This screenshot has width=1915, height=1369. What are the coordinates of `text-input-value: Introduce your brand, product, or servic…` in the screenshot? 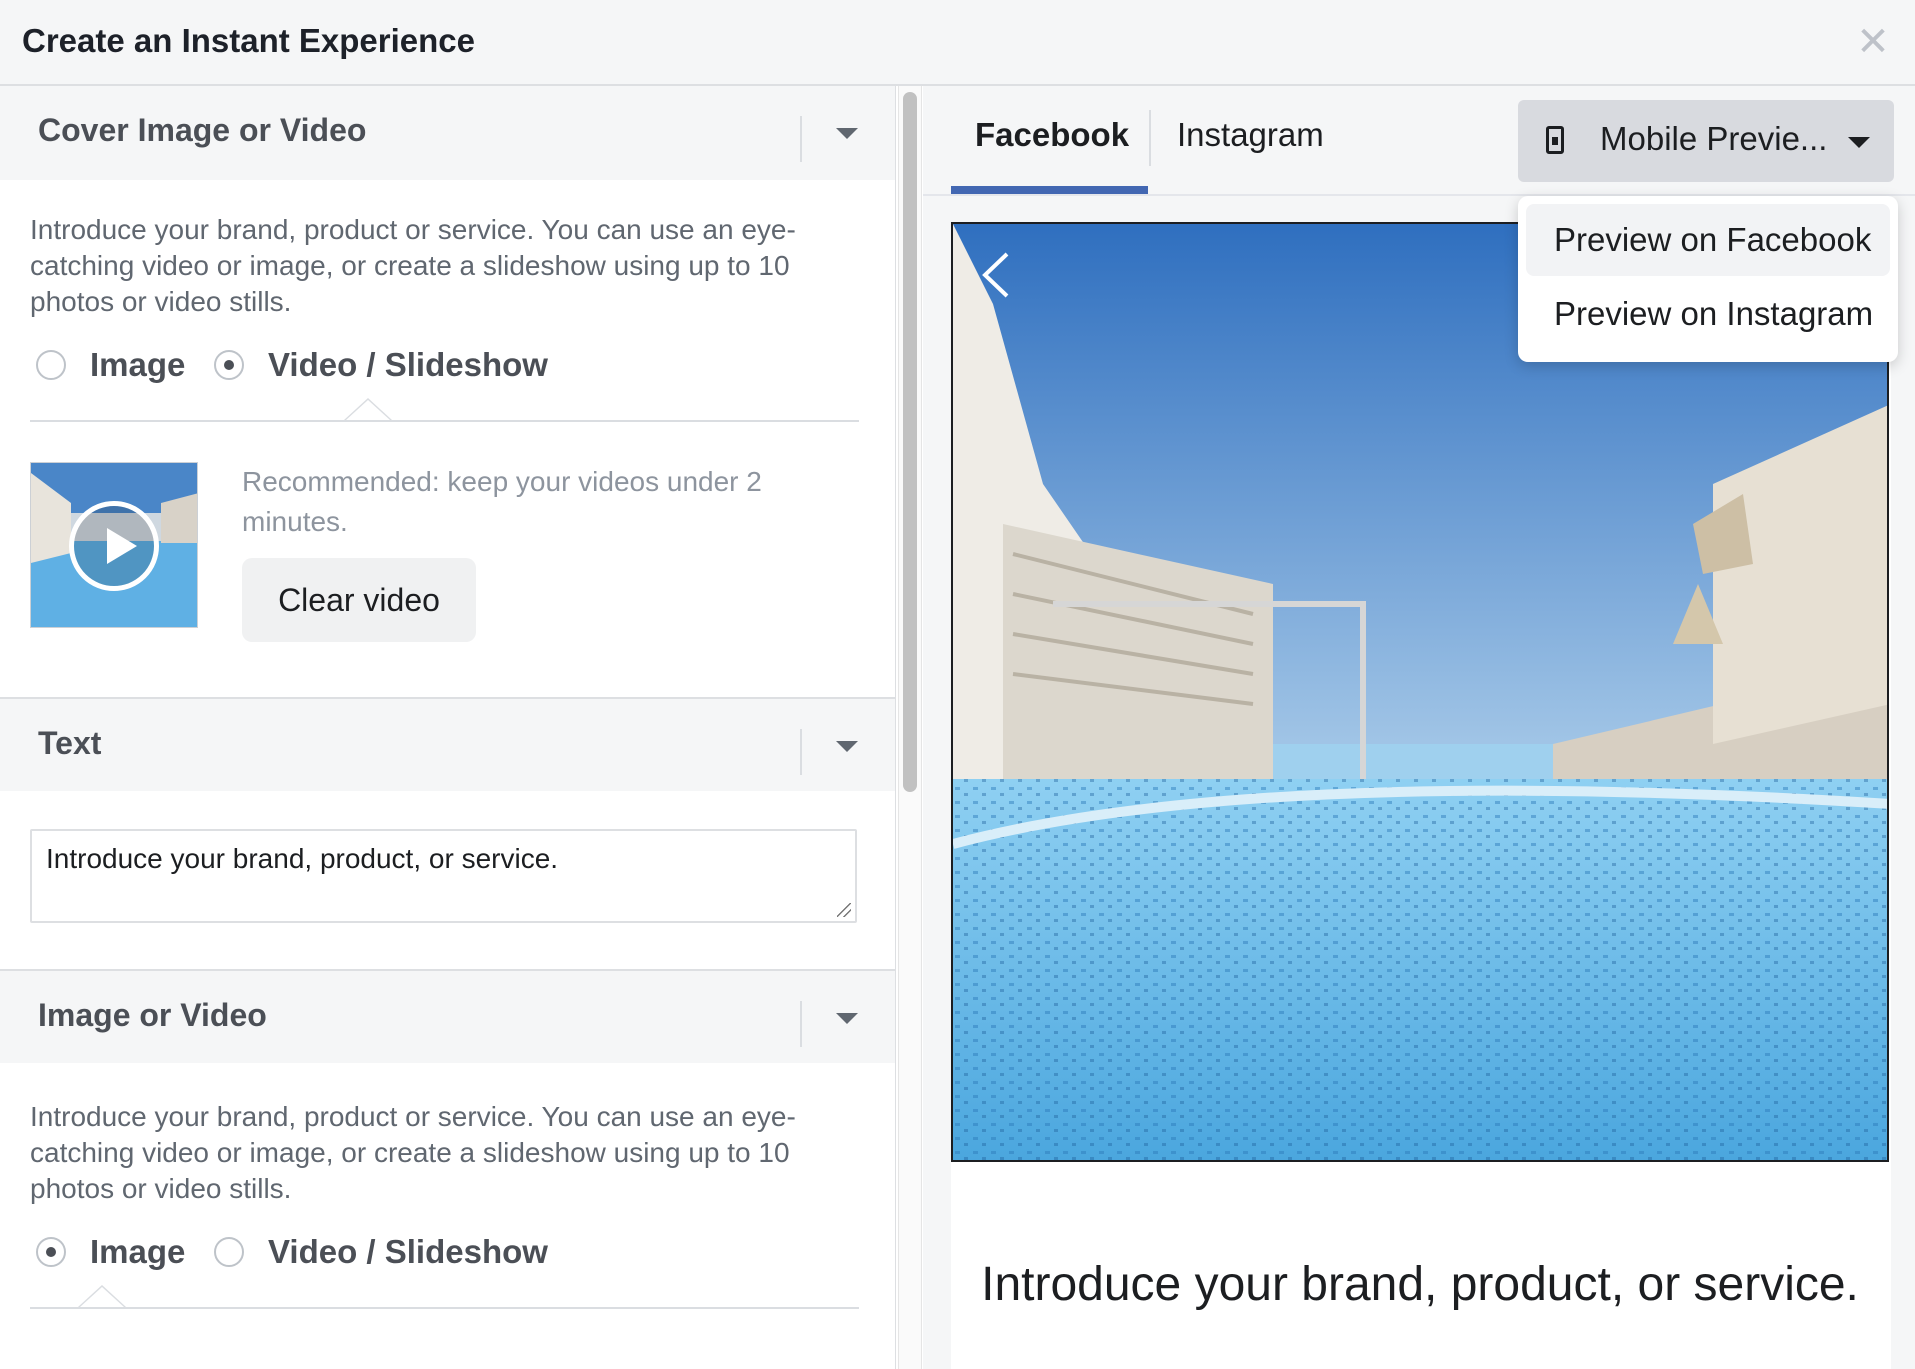 It's located at (302, 858).